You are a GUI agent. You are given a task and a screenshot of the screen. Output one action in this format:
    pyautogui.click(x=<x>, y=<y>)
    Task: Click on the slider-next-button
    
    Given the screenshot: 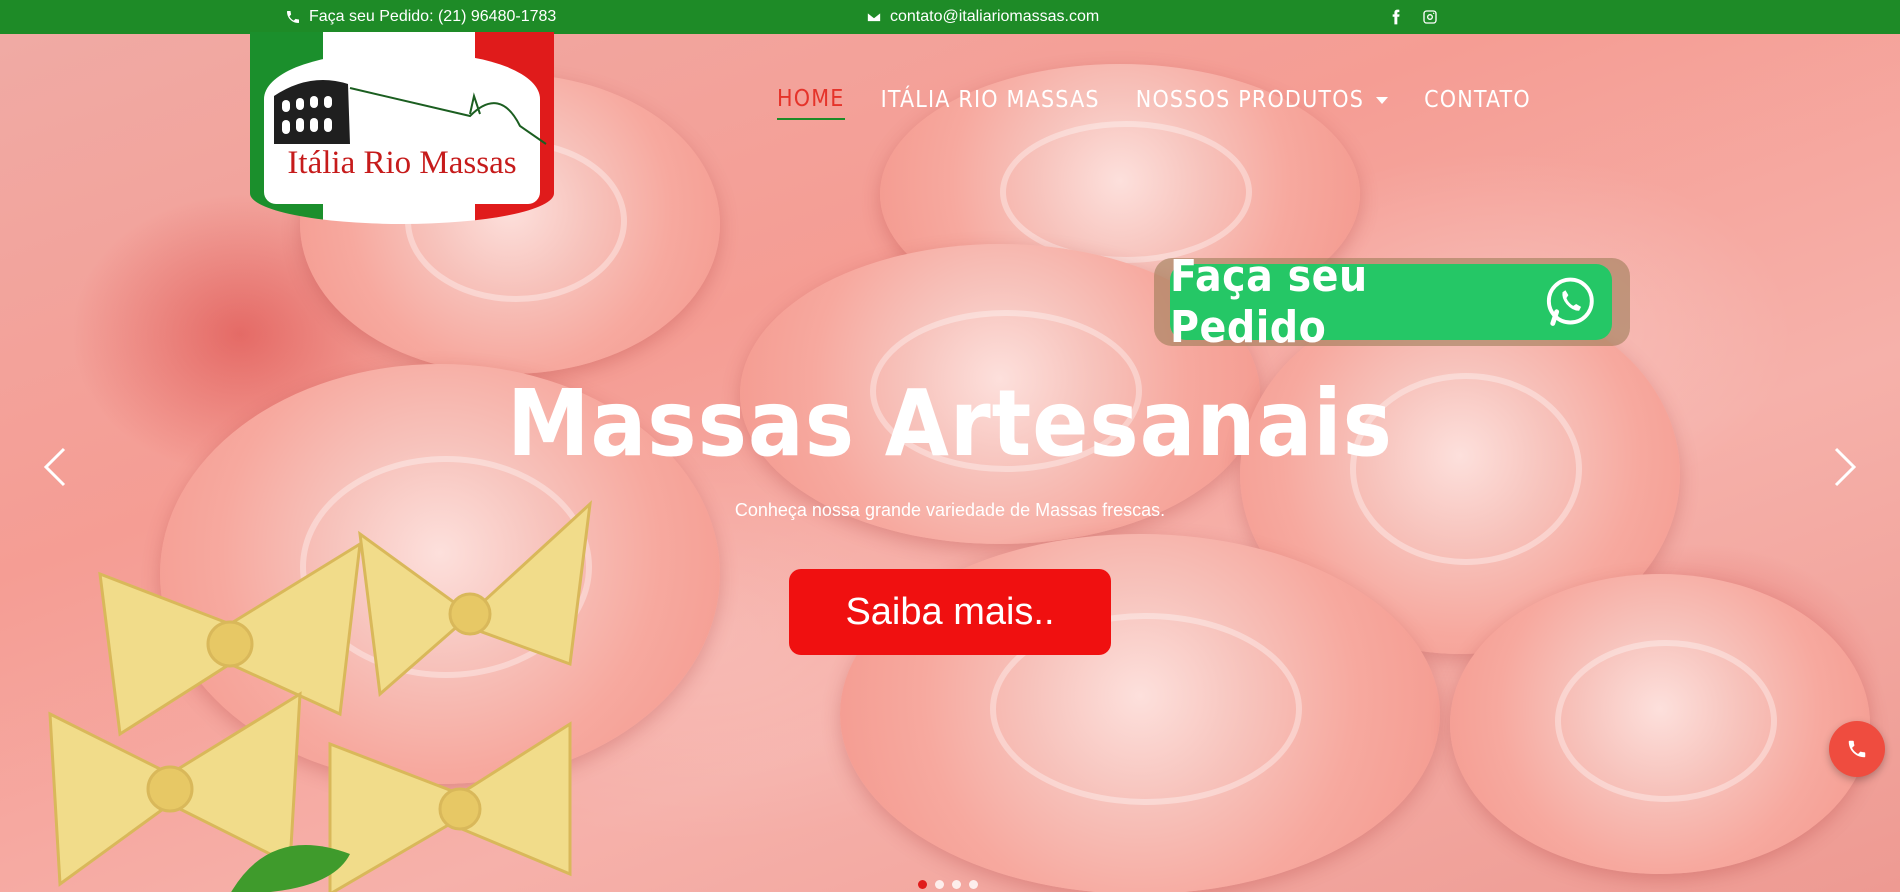 What is the action you would take?
    pyautogui.click(x=1845, y=467)
    